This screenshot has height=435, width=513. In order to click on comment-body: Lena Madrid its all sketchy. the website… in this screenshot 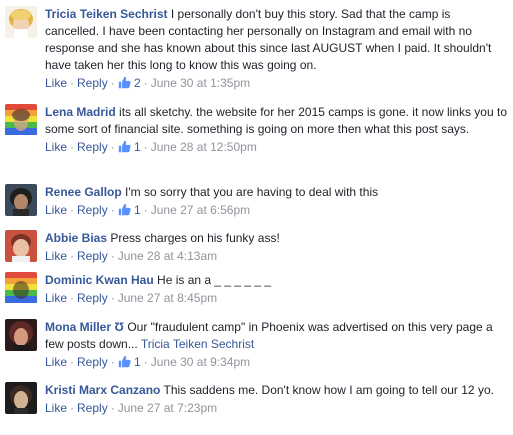, I will do `click(276, 129)`.